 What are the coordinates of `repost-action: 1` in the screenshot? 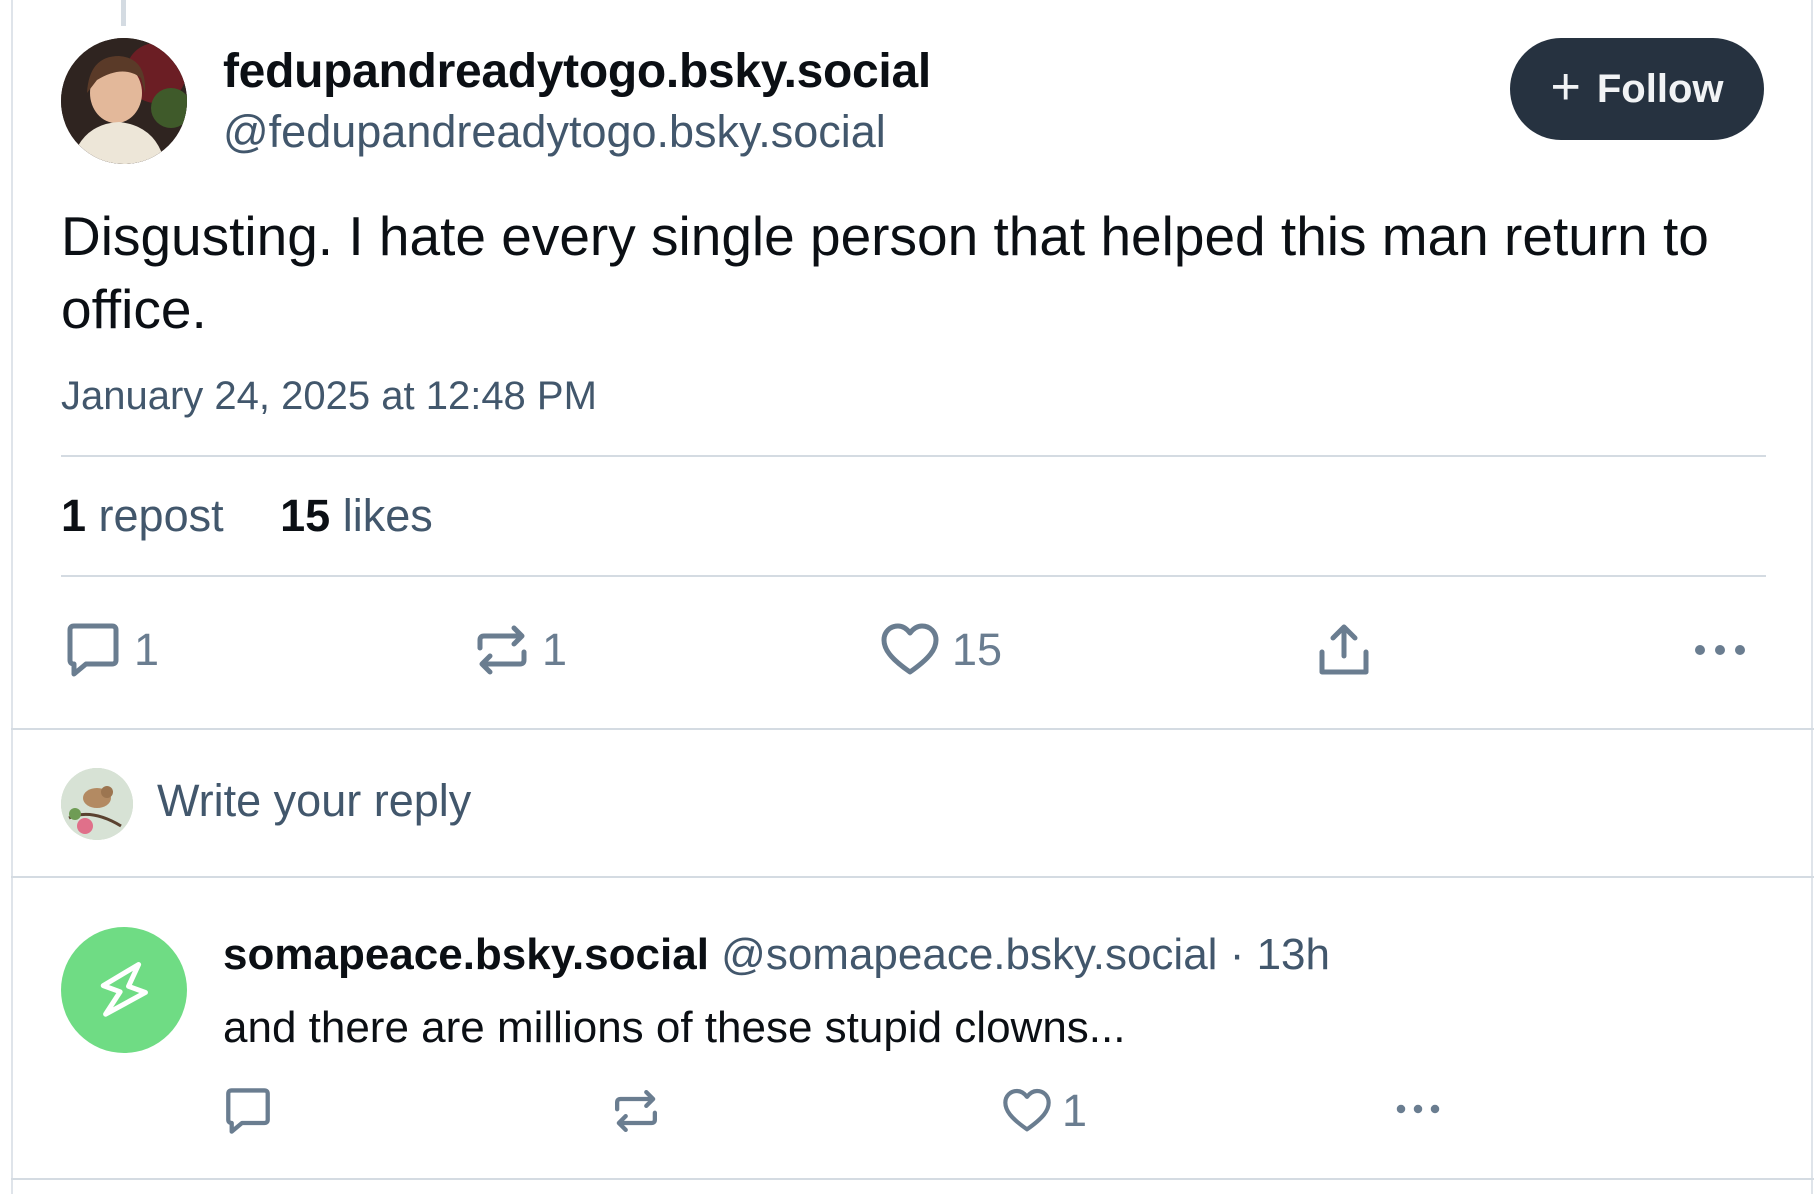 It's located at (520, 650).